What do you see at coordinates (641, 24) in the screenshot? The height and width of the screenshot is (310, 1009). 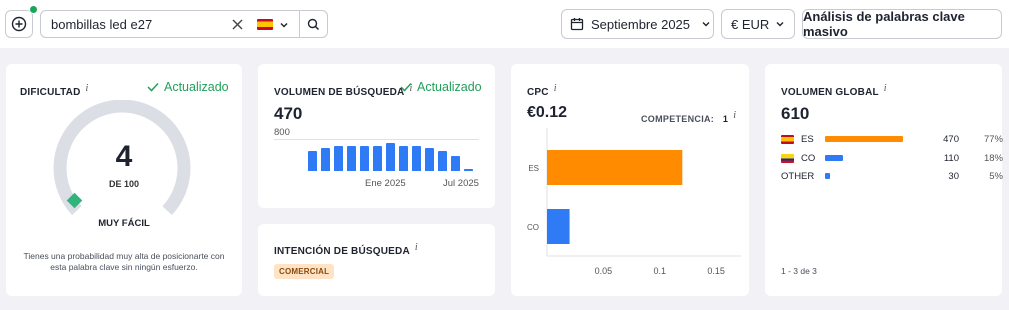 I see `date-label: Septiembre 2025` at bounding box center [641, 24].